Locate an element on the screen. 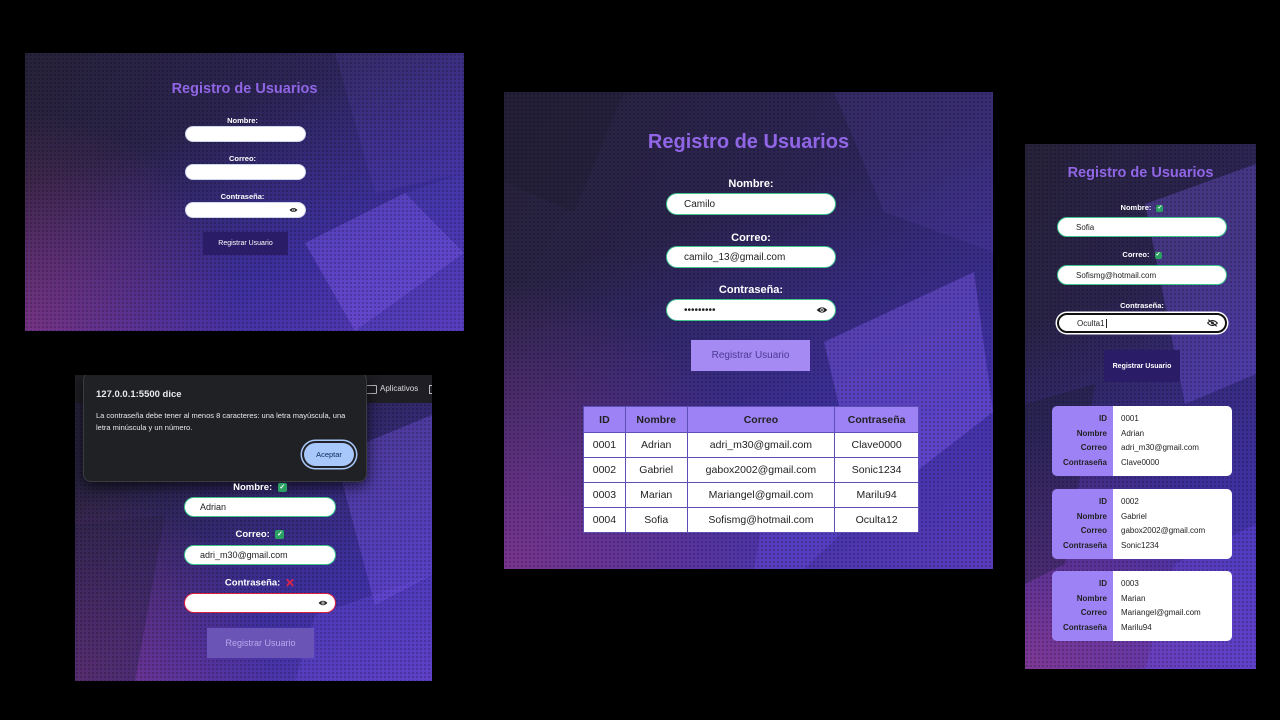  cell-correo: Sofismg@hotmail.com is located at coordinates (761, 520).